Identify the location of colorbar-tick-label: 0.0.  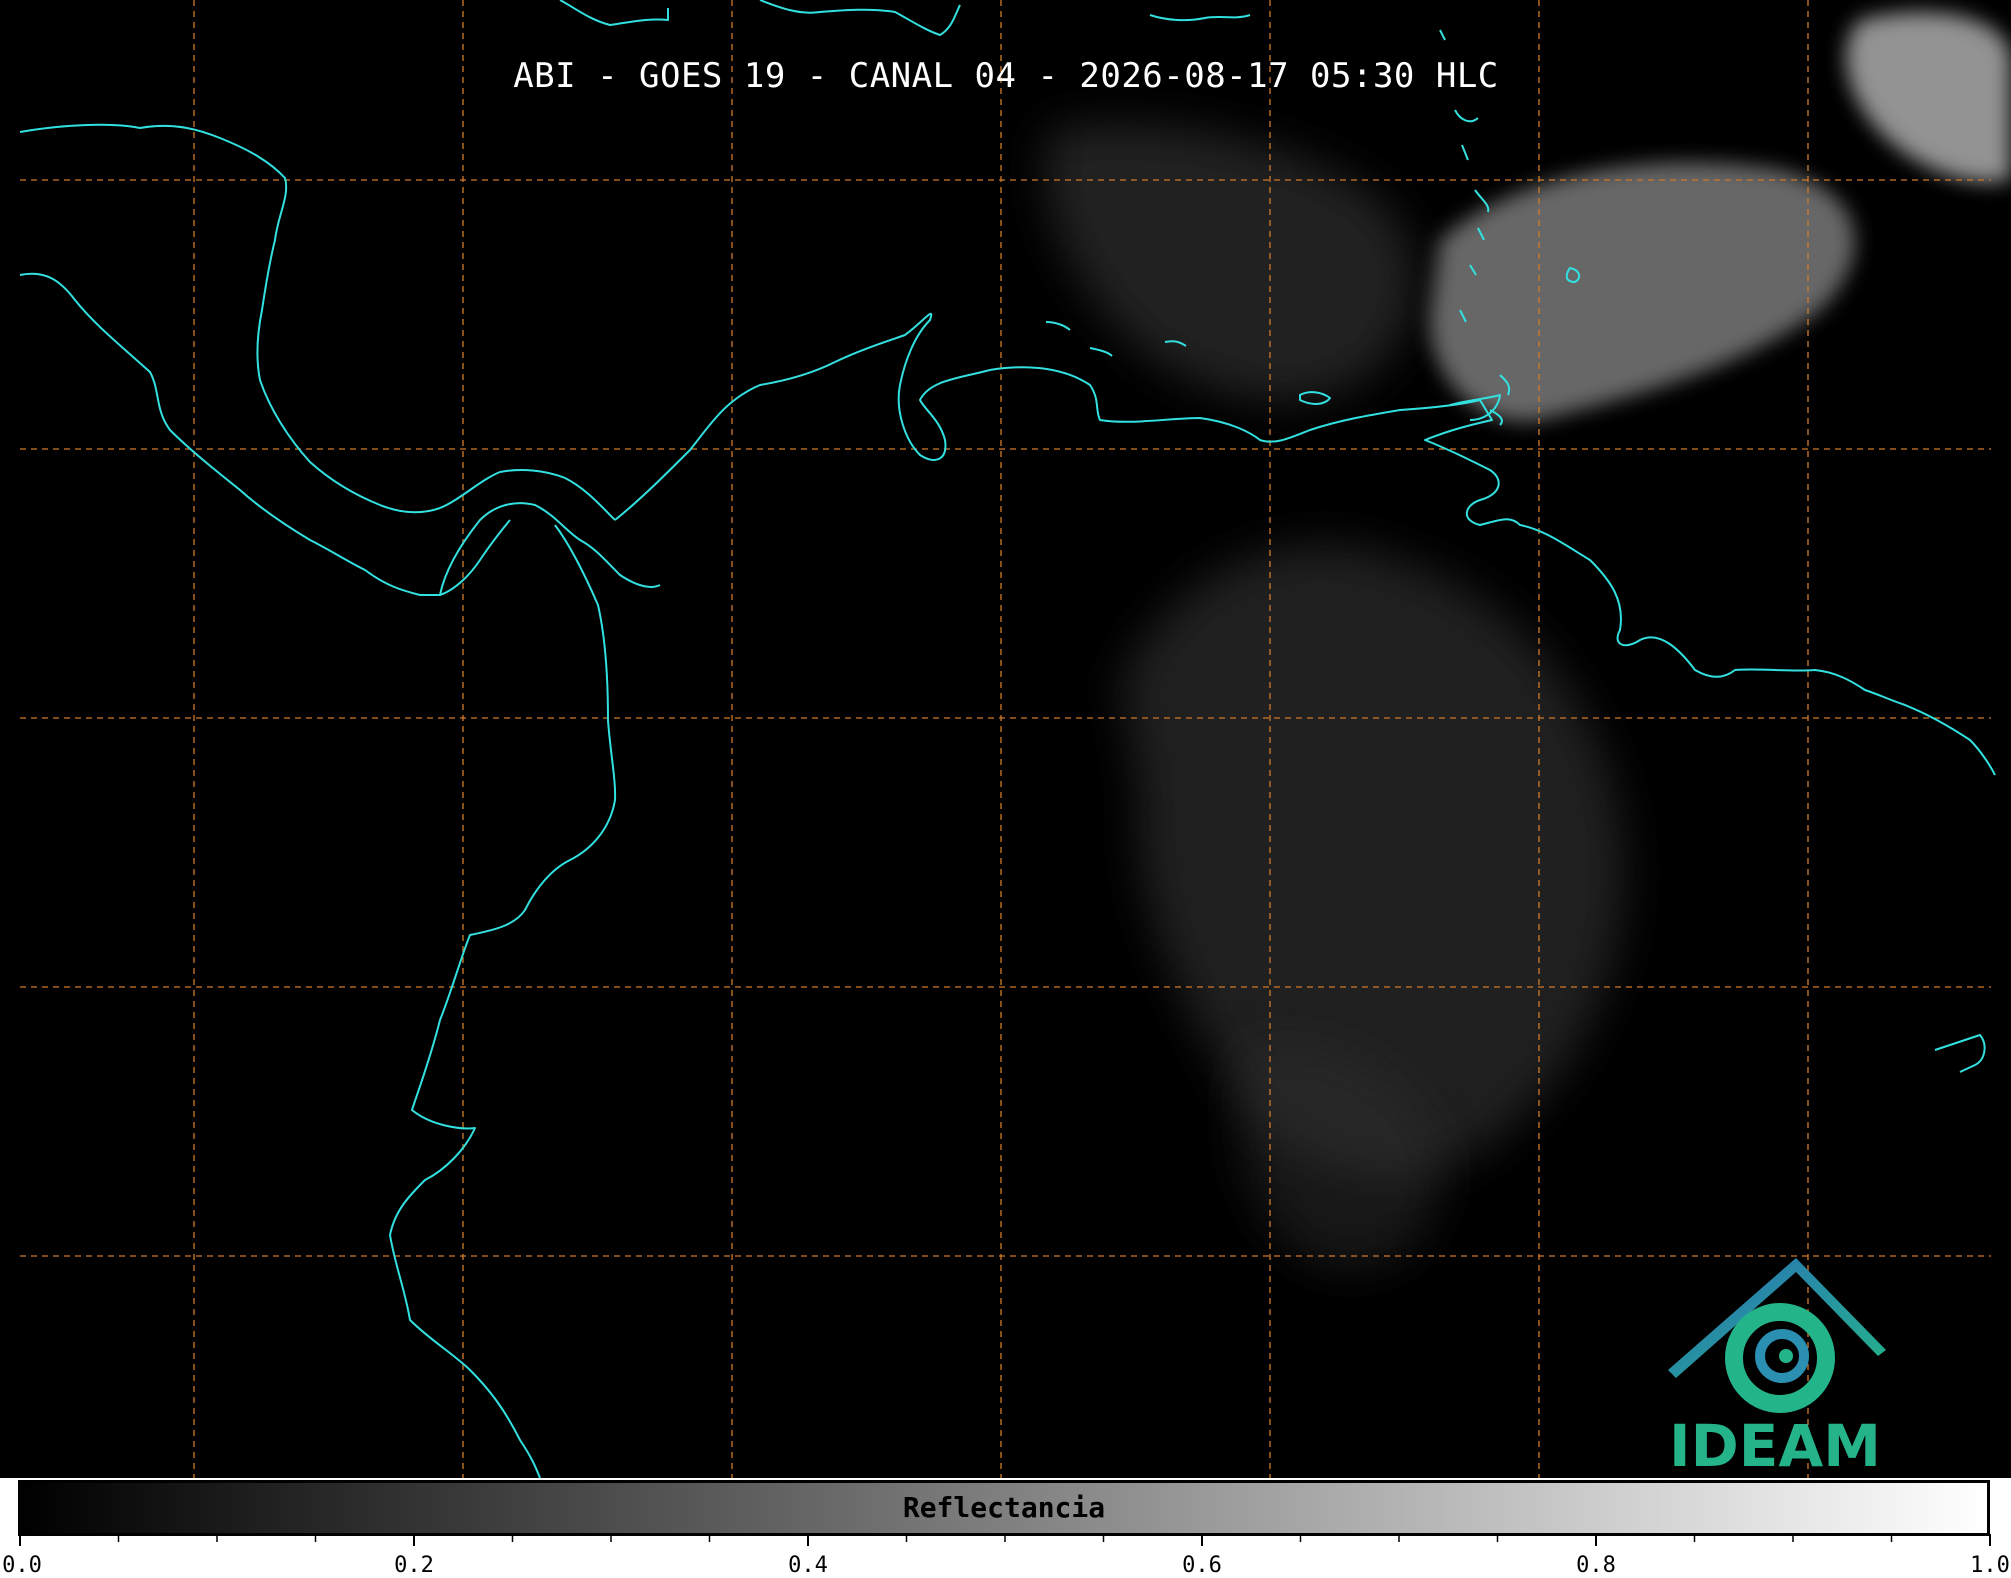
(22, 1565).